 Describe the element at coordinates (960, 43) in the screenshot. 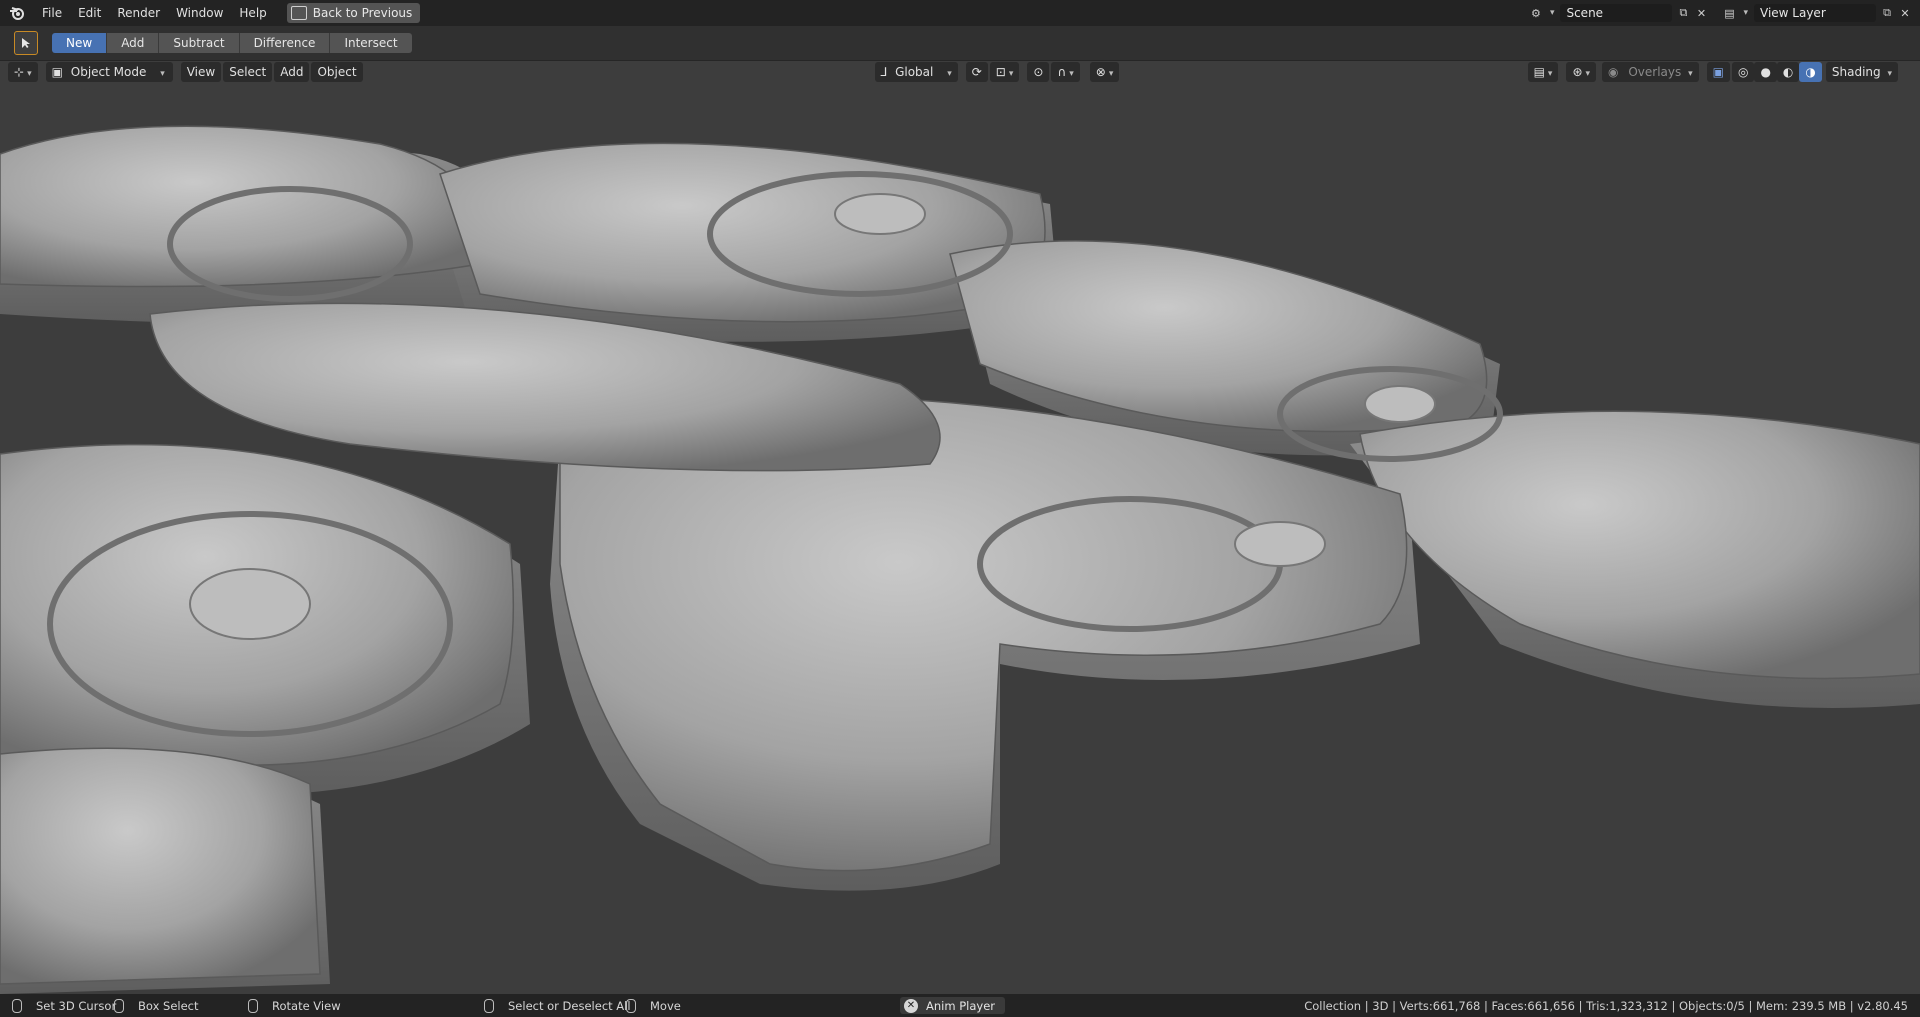

I see `tool-header: New Add Subtract Difference Intersect` at that location.